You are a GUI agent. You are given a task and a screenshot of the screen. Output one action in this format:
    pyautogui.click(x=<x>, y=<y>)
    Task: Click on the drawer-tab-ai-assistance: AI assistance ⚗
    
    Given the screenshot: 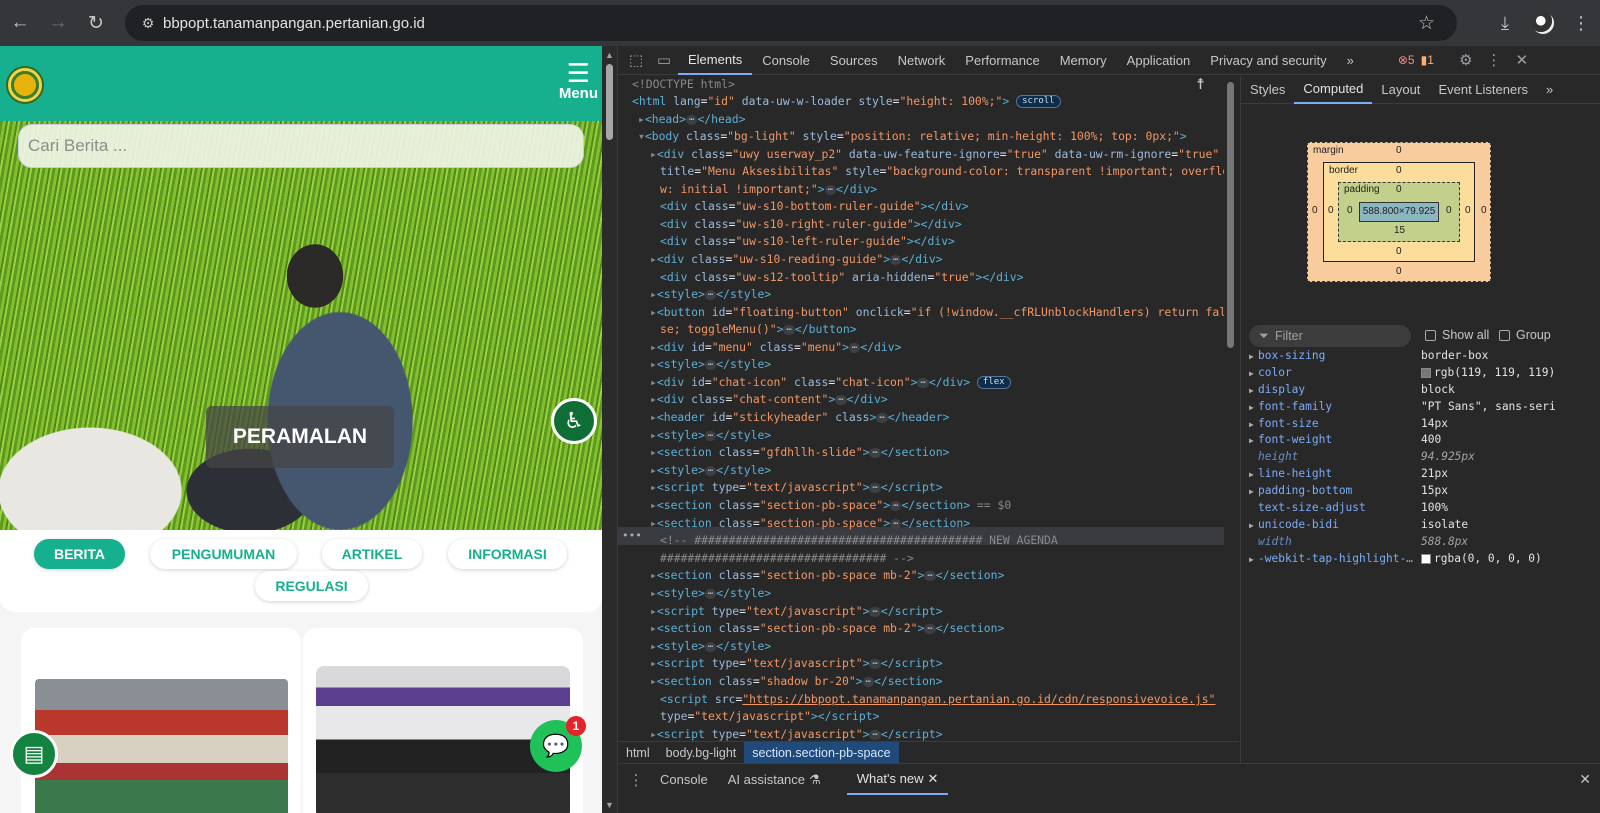 What is the action you would take?
    pyautogui.click(x=774, y=779)
    